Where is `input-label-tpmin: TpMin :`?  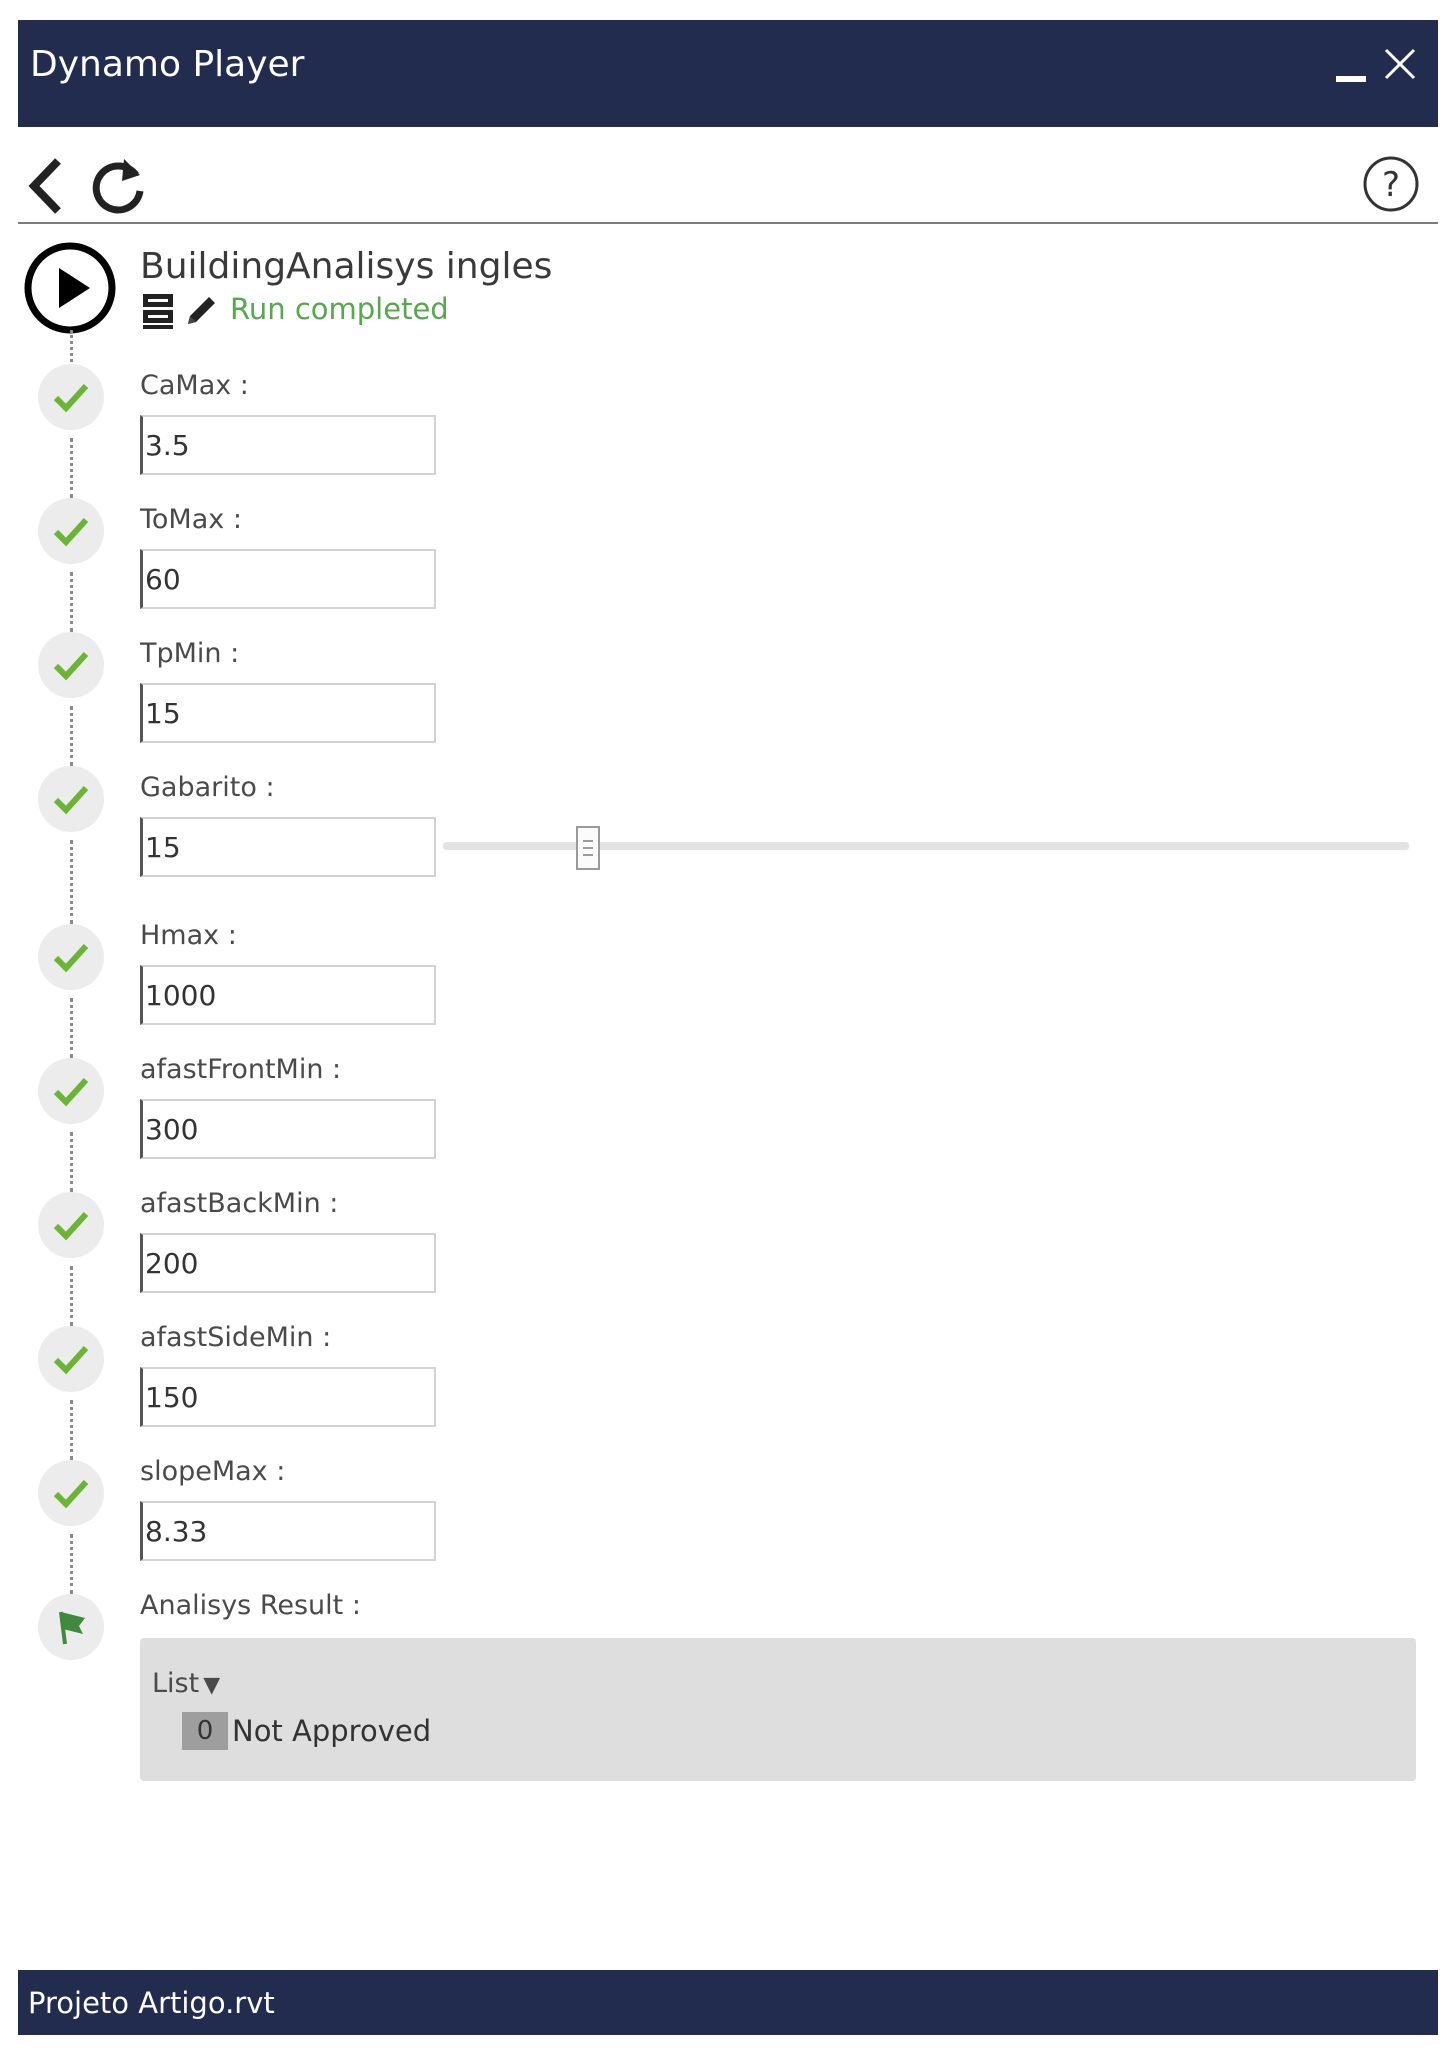 input-label-tpmin: TpMin : is located at coordinates (190, 653).